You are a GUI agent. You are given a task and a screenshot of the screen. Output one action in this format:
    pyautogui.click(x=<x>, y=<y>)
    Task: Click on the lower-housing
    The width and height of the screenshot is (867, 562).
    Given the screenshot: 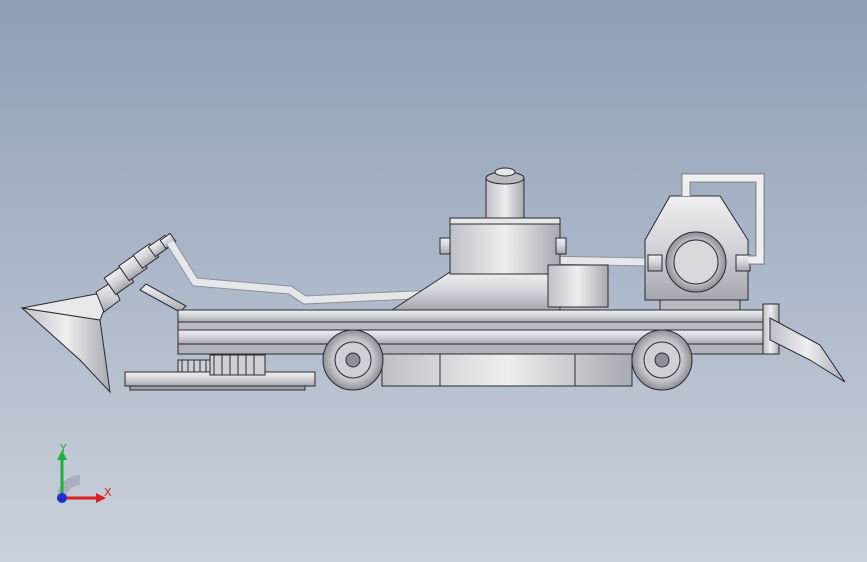 What is the action you would take?
    pyautogui.click(x=507, y=370)
    